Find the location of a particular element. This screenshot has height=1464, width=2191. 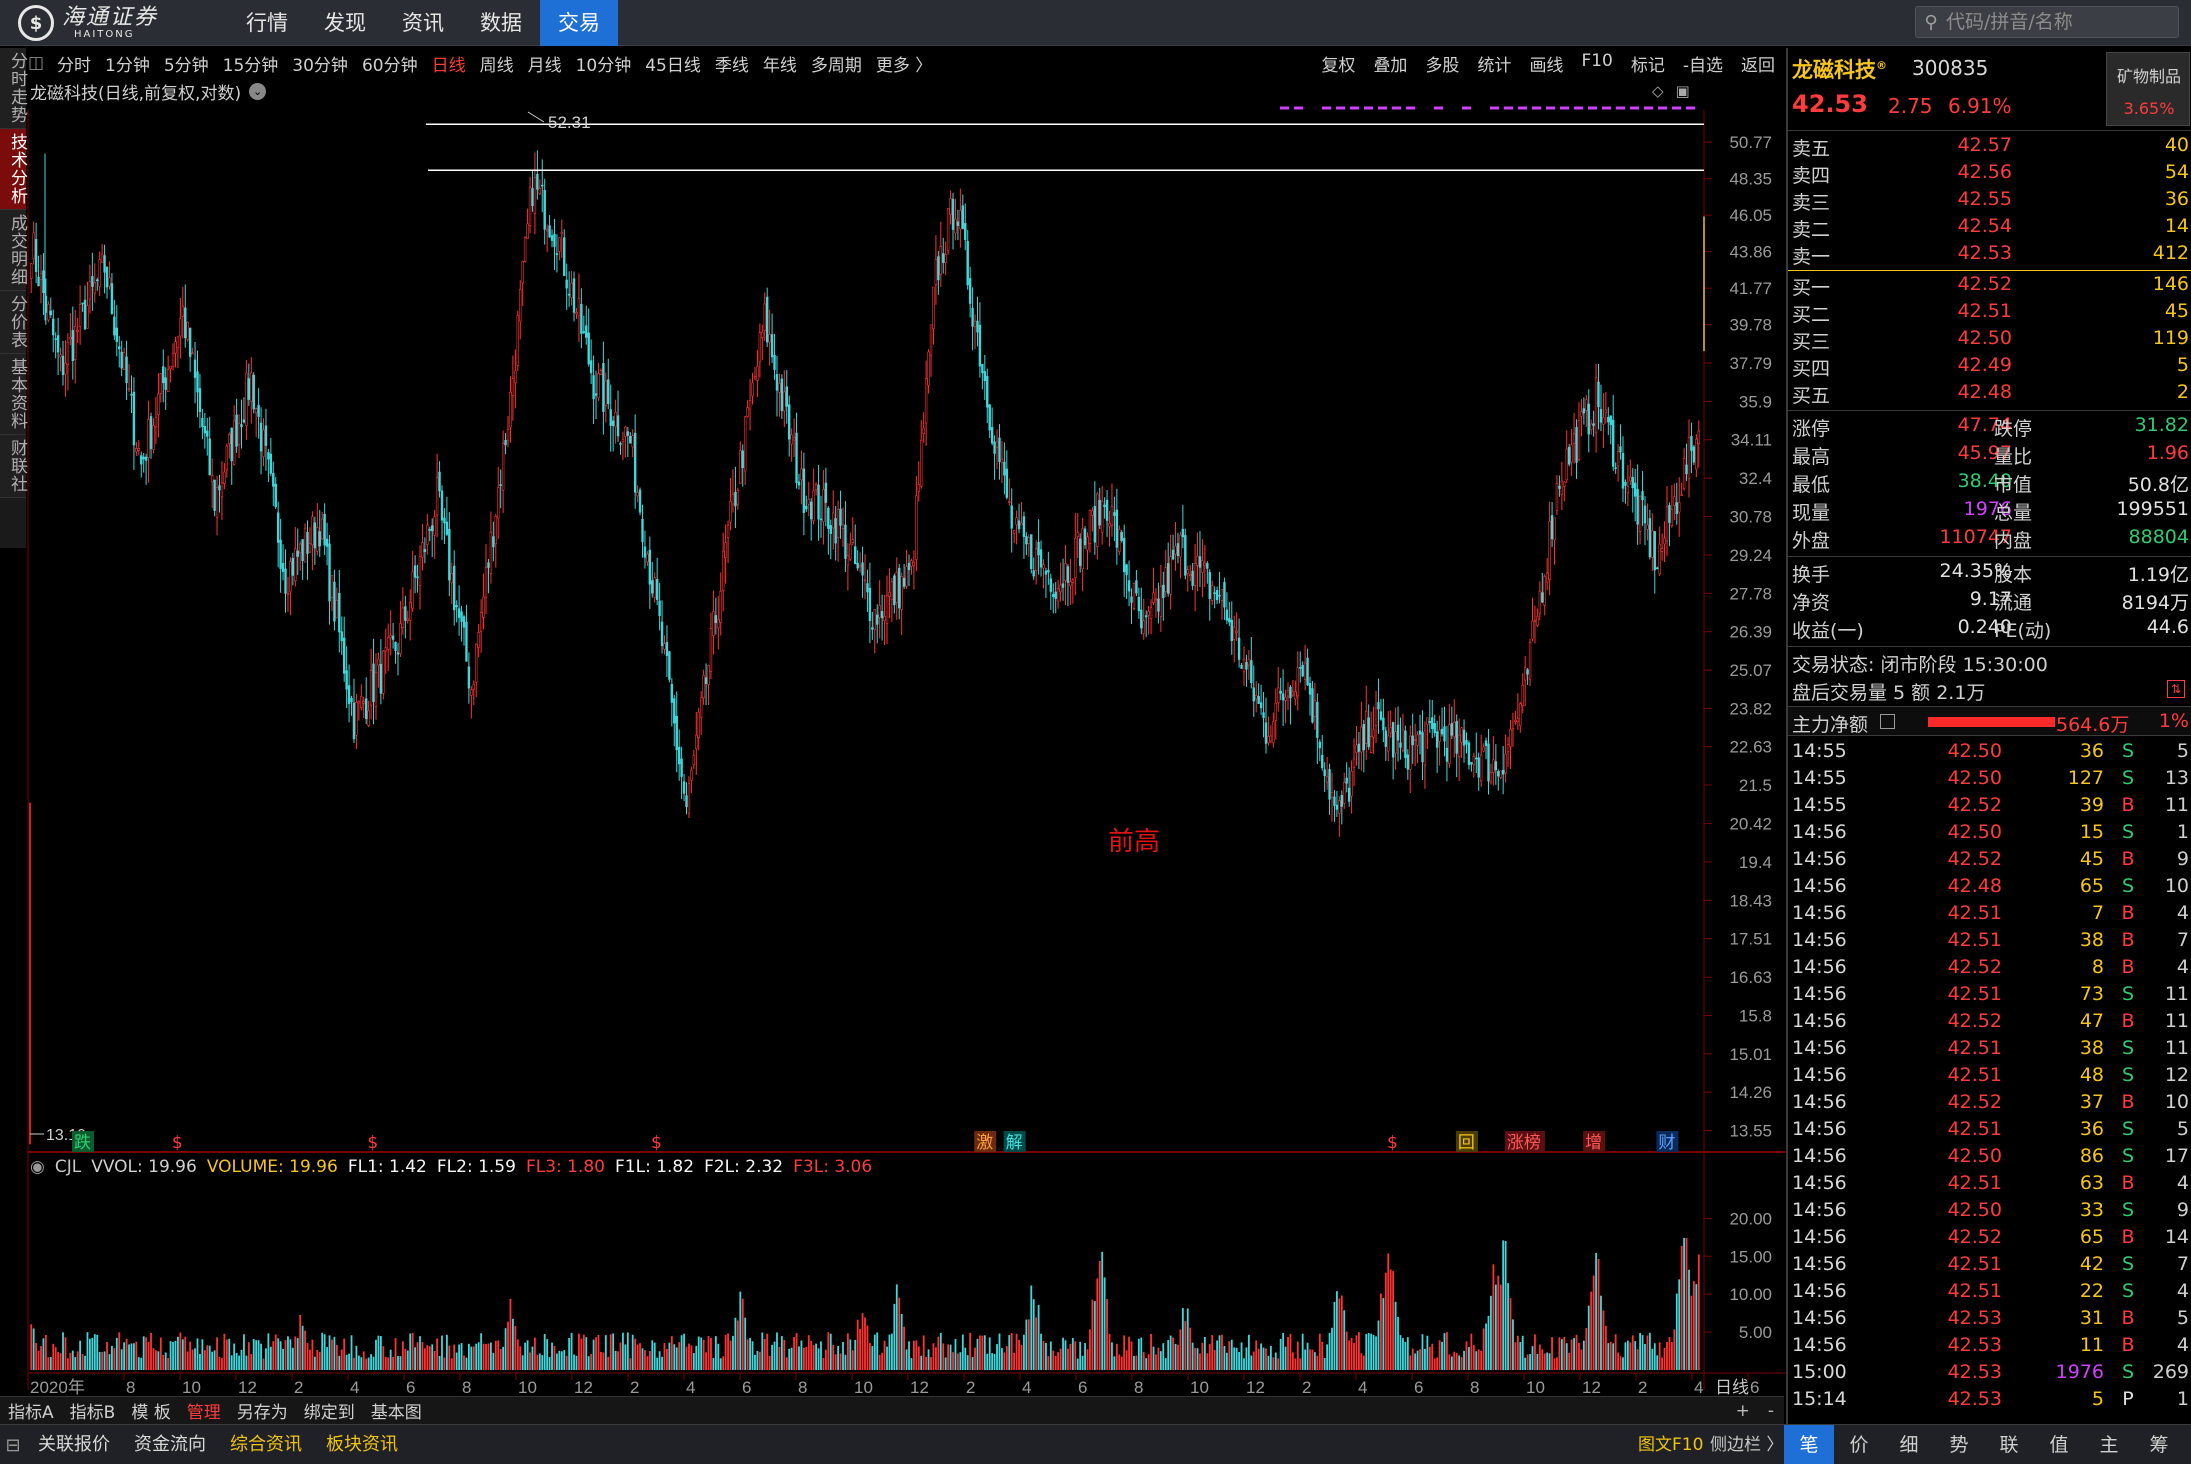

bottom-tab-0: 关联报价 is located at coordinates (74, 1444).